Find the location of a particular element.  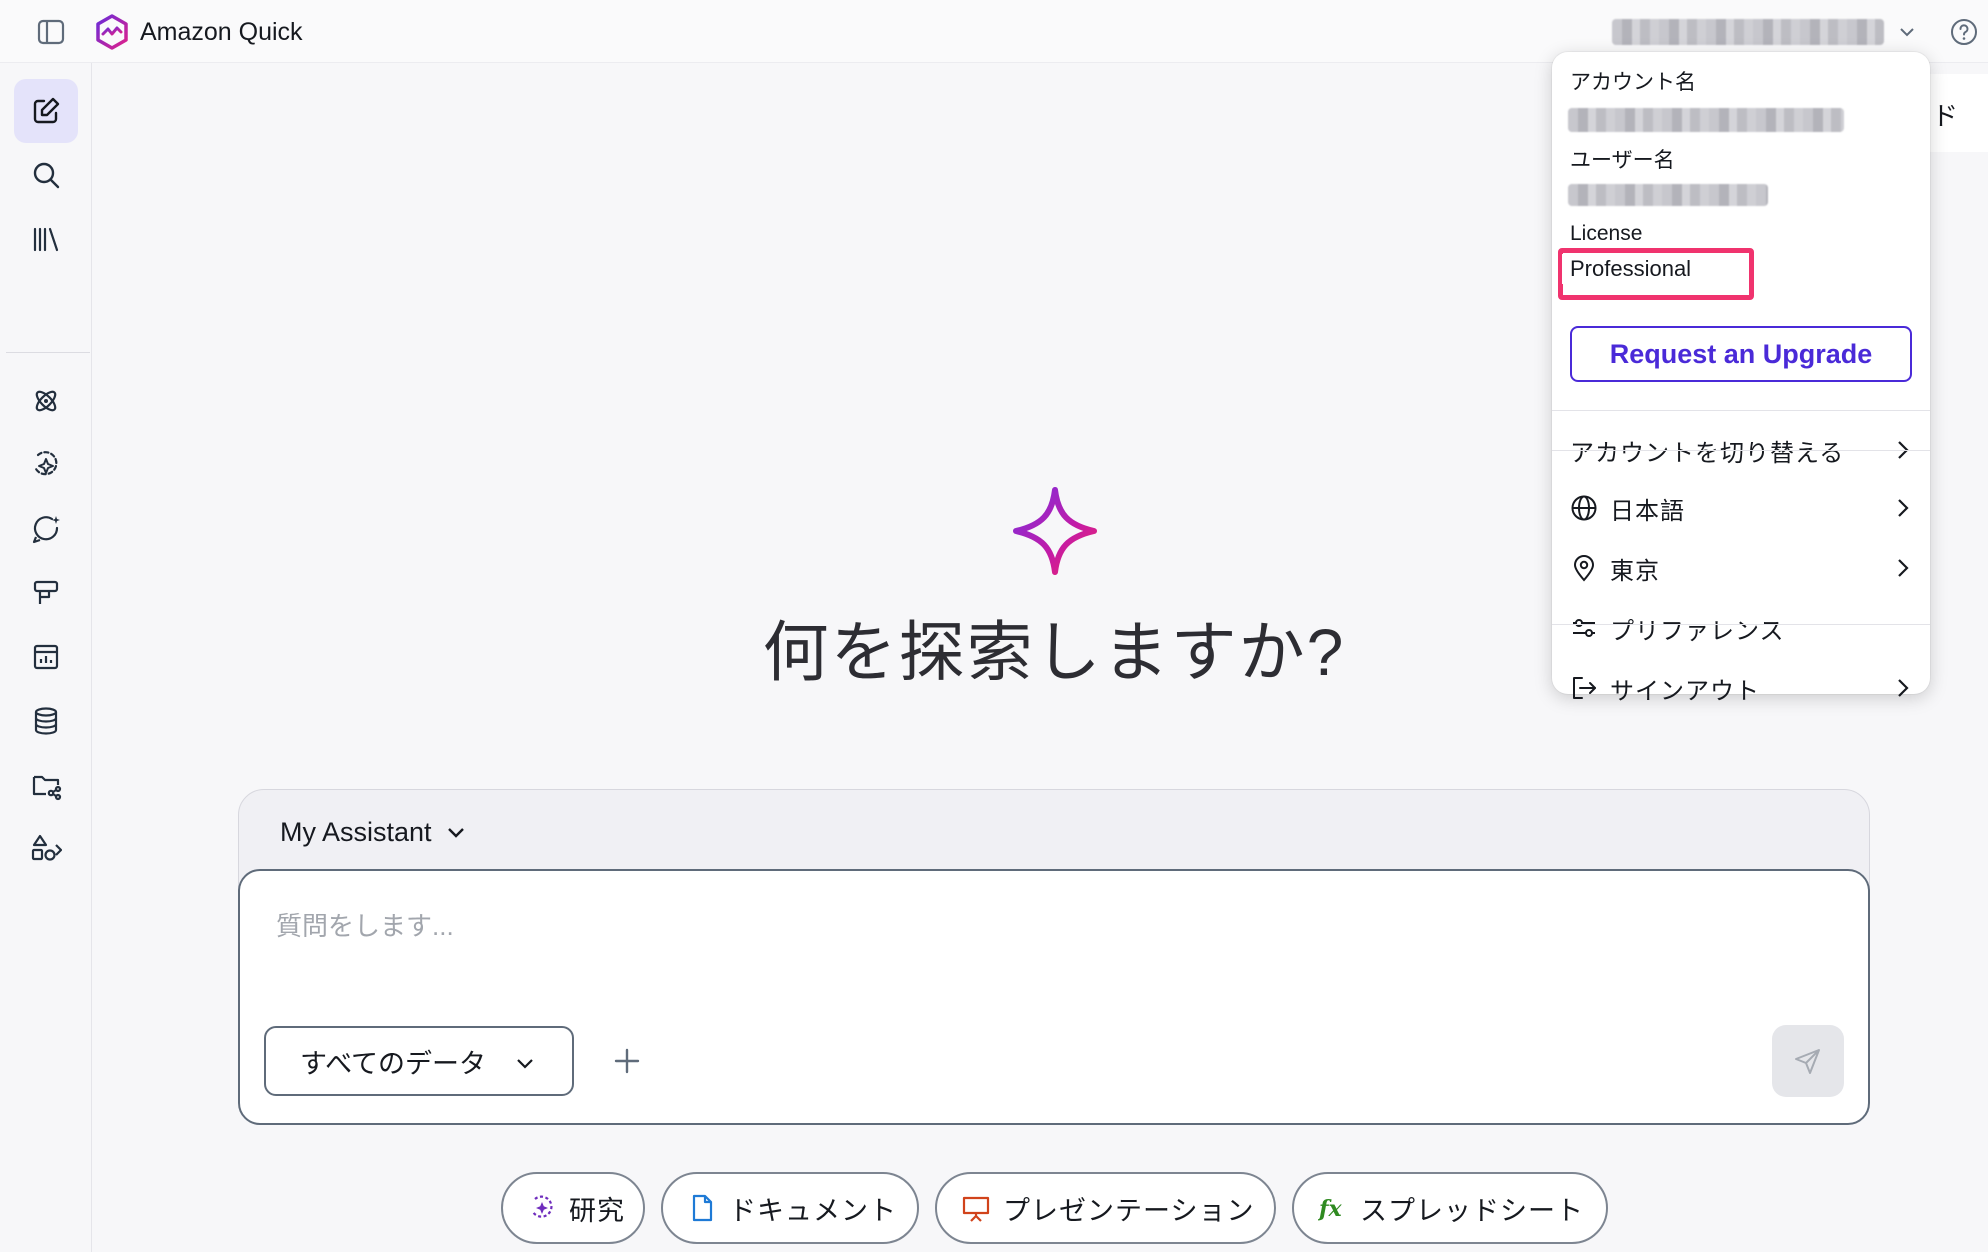

atom-icon is located at coordinates (46, 401).